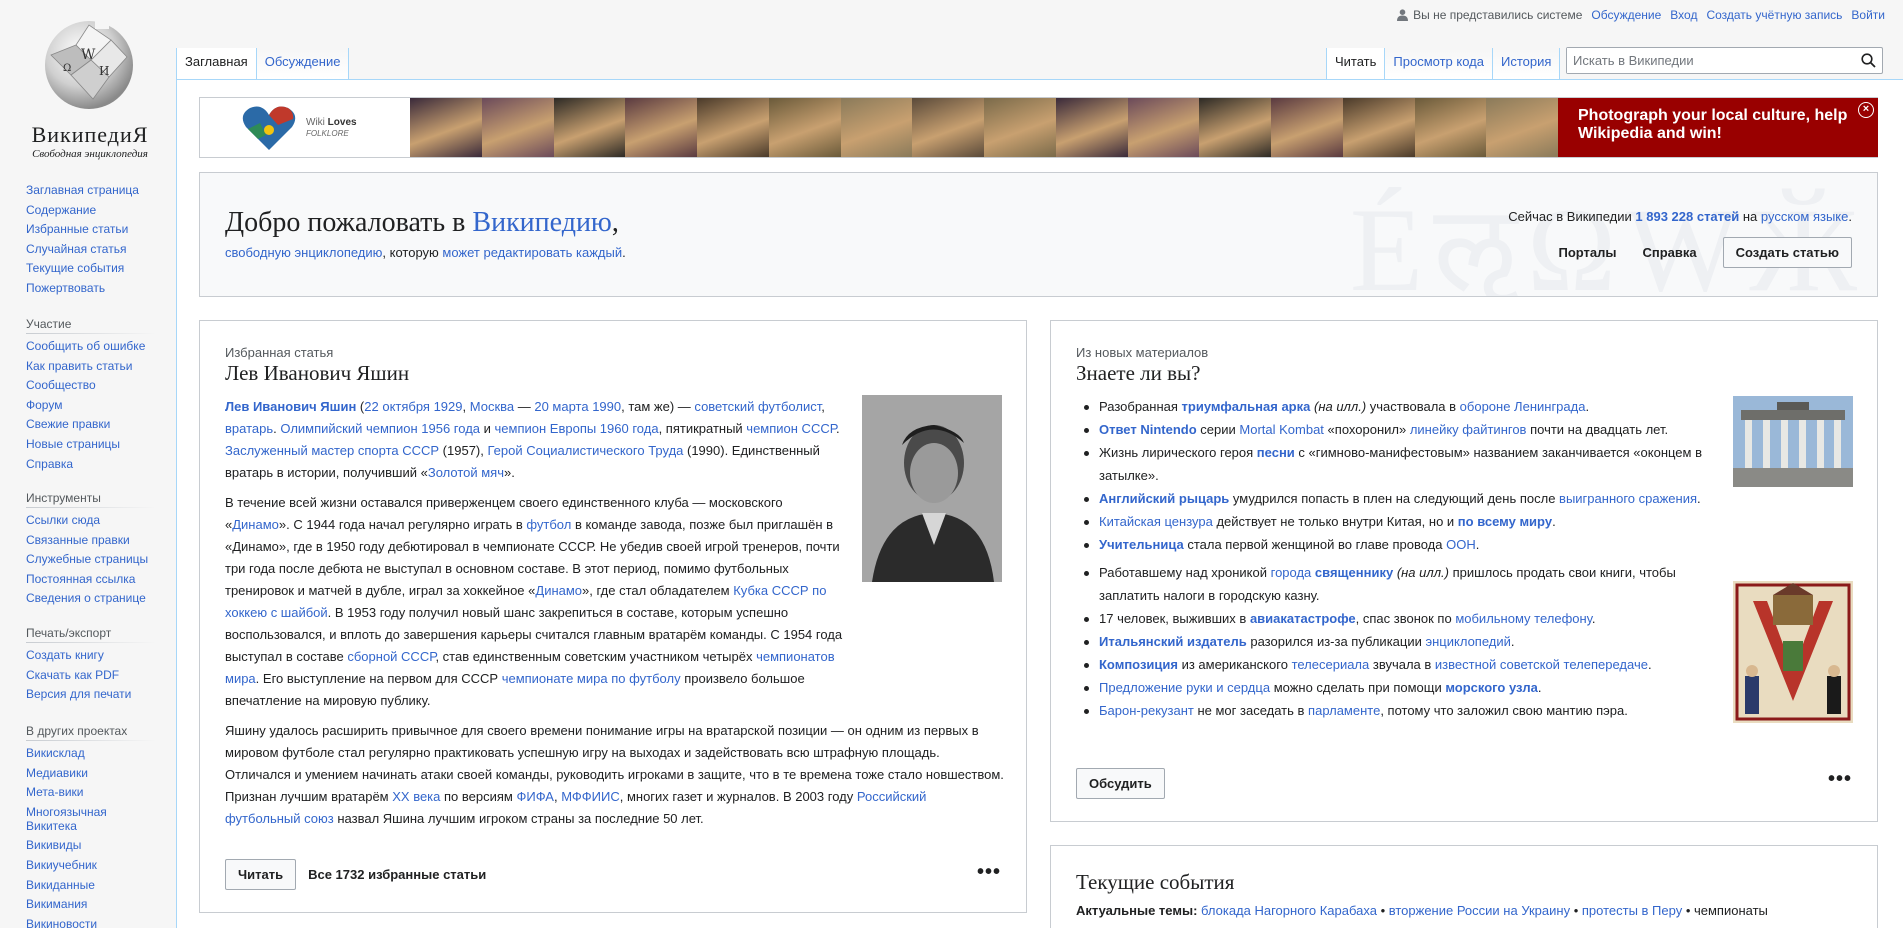  Describe the element at coordinates (91, 444) in the screenshot. I see `sidebar-item-new-pages: Новые страницы` at that location.